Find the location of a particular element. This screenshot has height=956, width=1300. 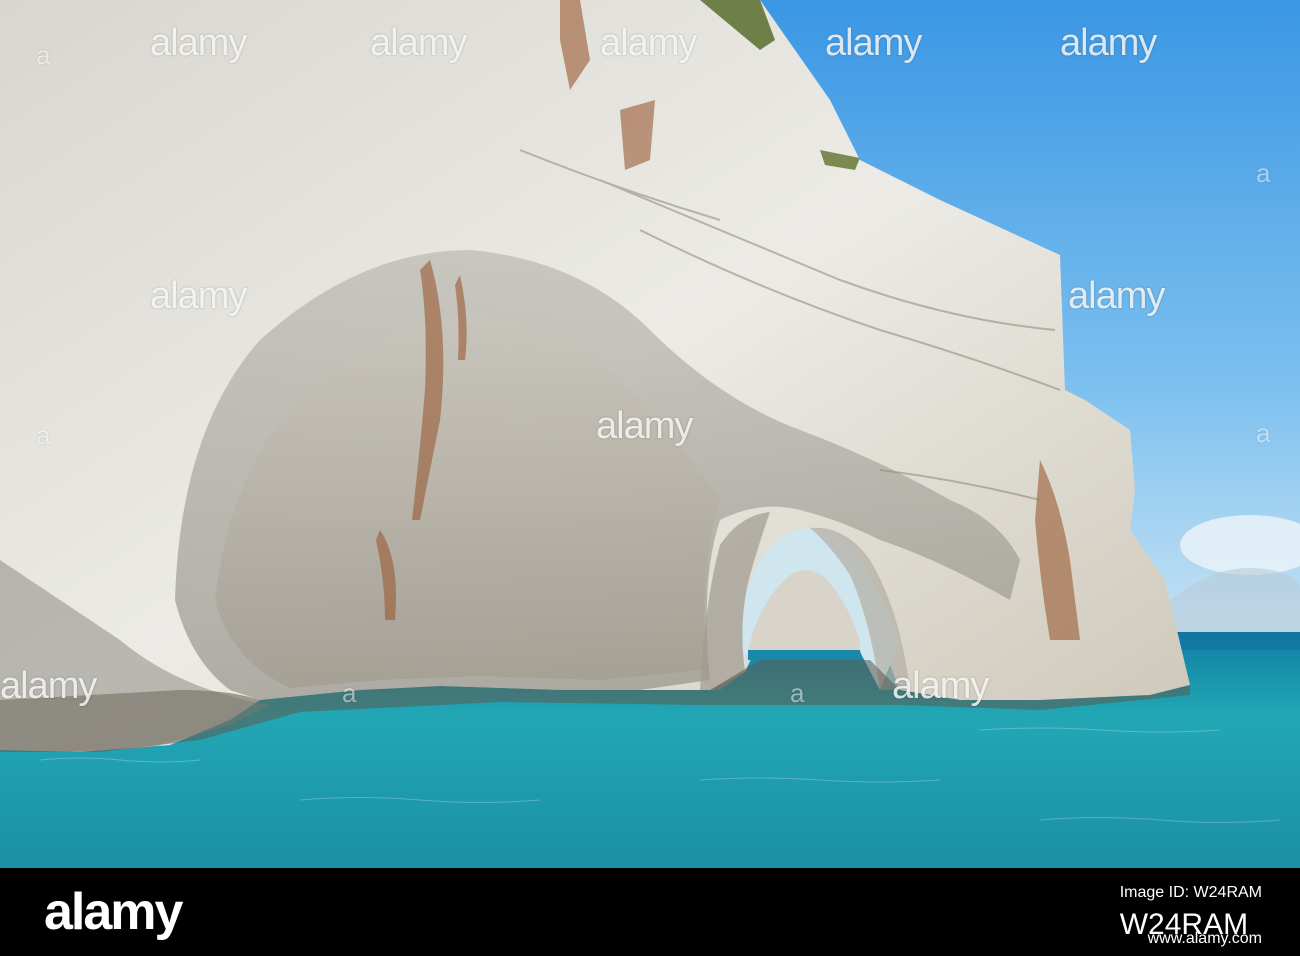

site-url: www.alamy.com is located at coordinates (1205, 939).